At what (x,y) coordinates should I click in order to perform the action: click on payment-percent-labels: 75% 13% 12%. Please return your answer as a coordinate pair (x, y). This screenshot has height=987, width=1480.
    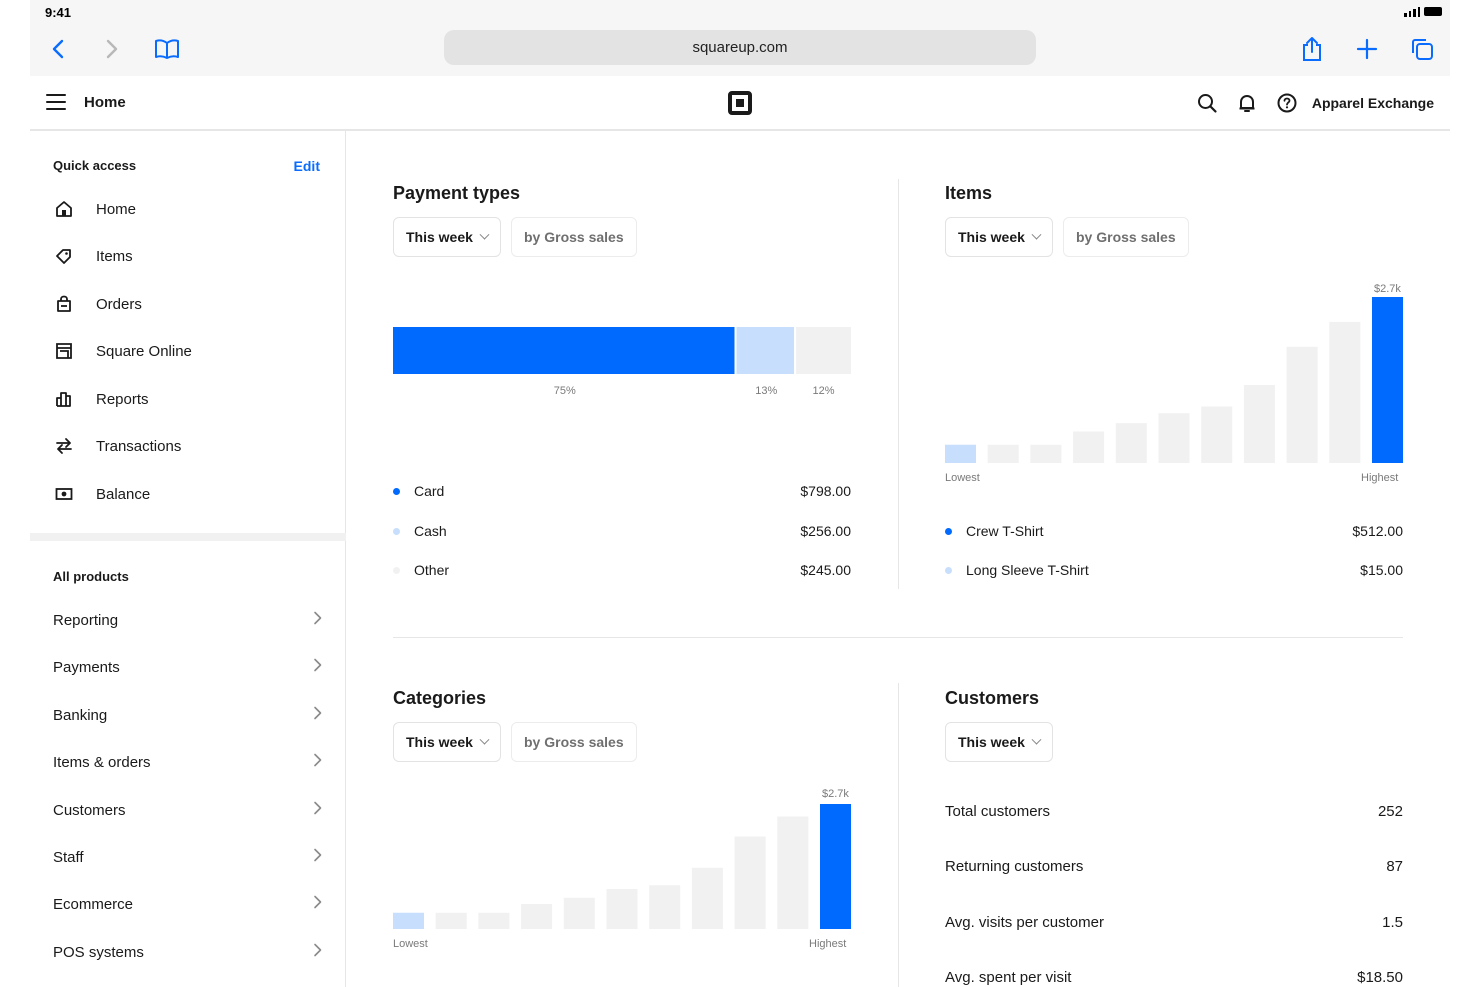
    Looking at the image, I should click on (694, 391).